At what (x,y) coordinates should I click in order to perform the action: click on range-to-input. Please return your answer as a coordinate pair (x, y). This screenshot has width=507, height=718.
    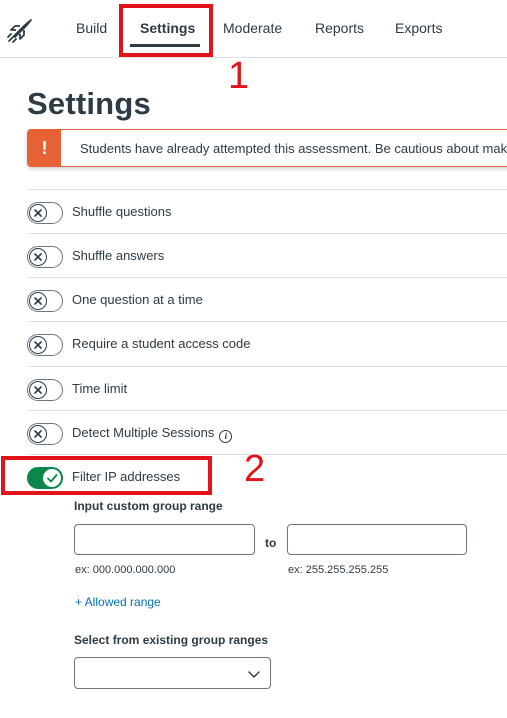
    Looking at the image, I should click on (377, 539).